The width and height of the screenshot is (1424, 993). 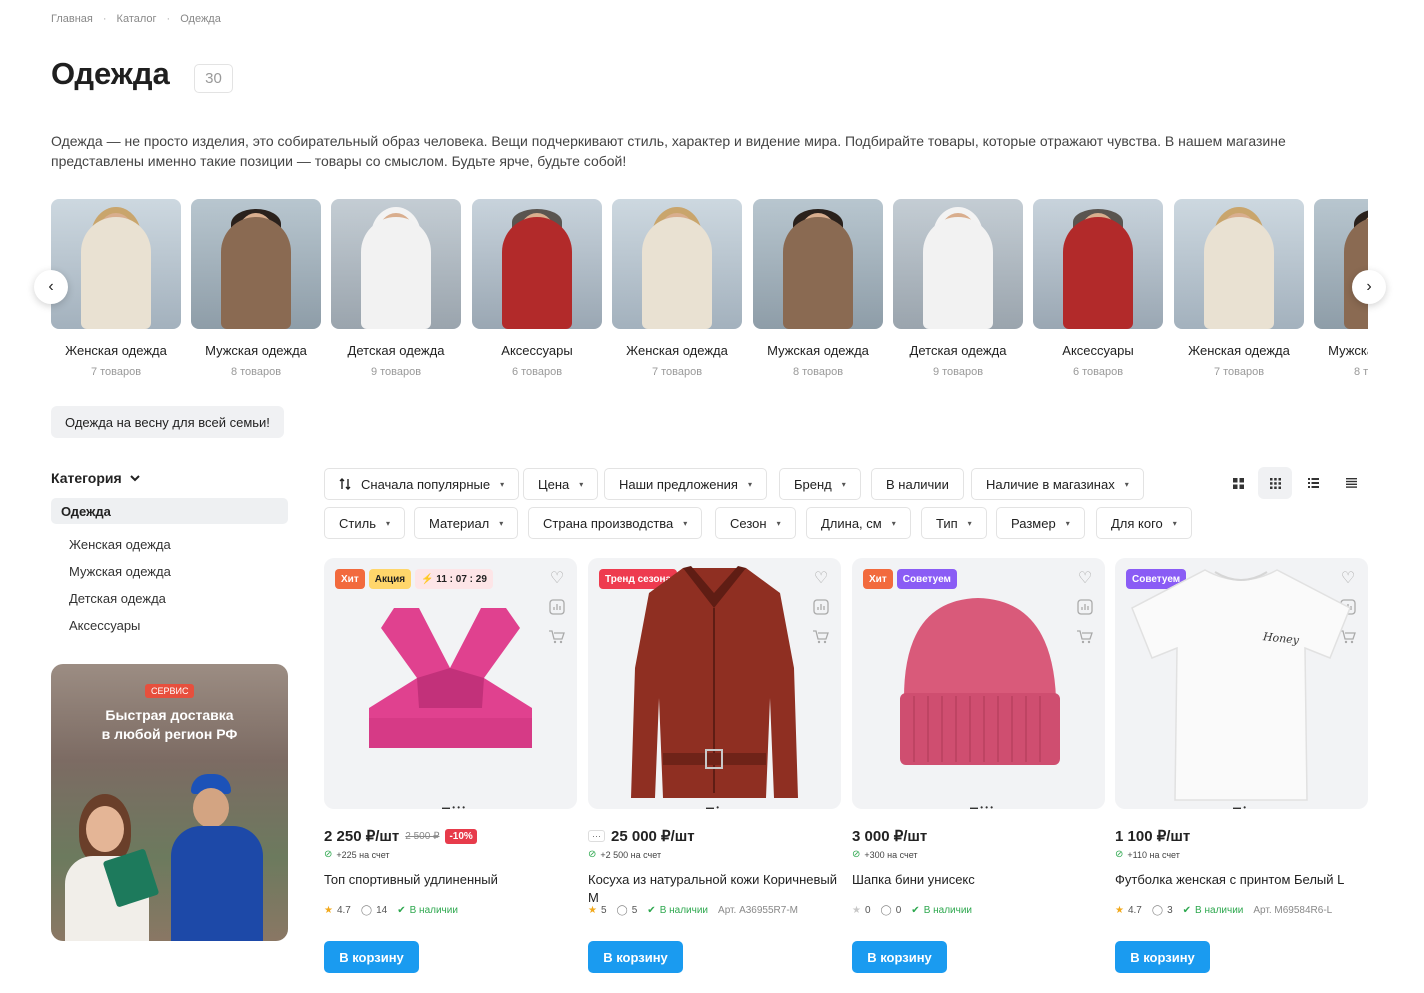 What do you see at coordinates (856, 910) in the screenshot?
I see `star-icon: ★` at bounding box center [856, 910].